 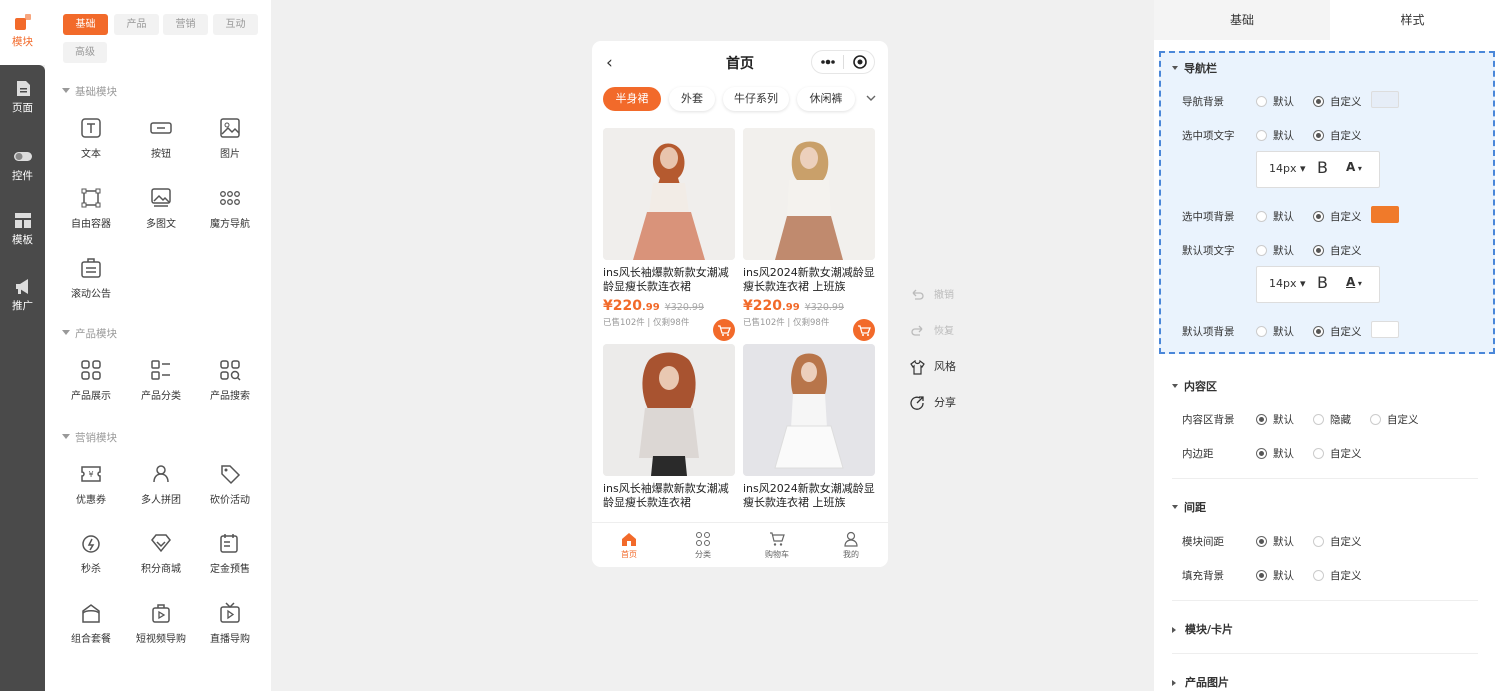 I want to click on container-icon, so click(x=91, y=198).